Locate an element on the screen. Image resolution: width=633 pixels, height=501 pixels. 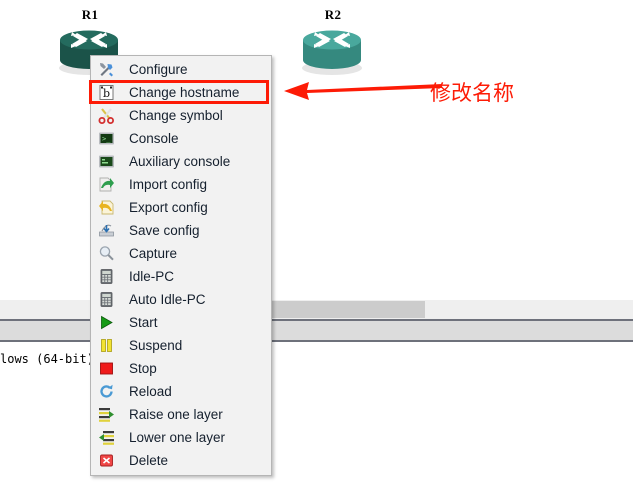
aux-terminal-icon is located at coordinates (106, 162).